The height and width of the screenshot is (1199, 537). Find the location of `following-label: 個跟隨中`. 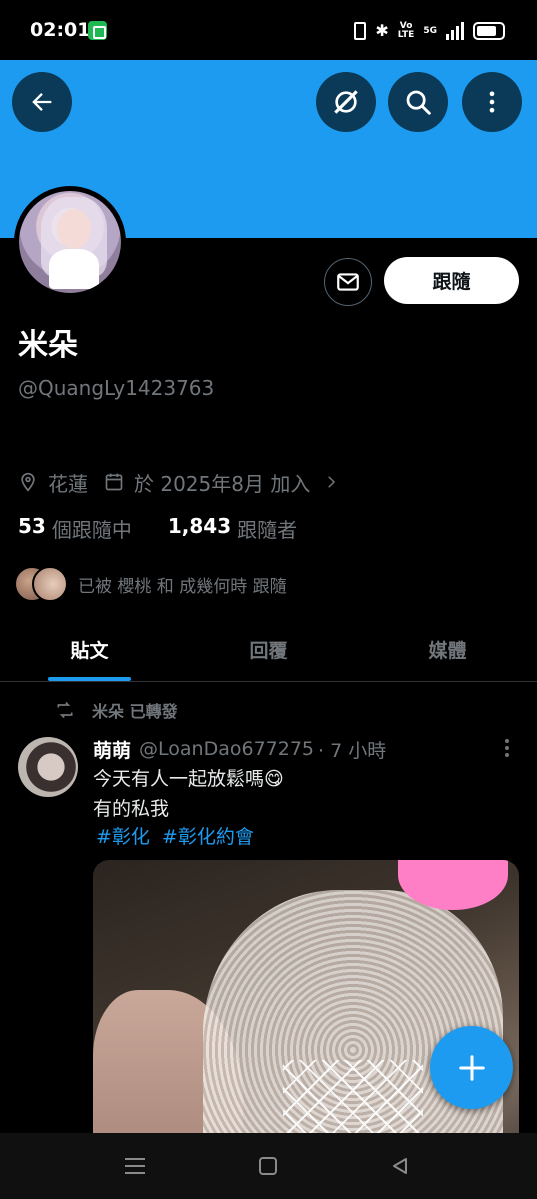

following-label: 個跟隨中 is located at coordinates (92, 528).